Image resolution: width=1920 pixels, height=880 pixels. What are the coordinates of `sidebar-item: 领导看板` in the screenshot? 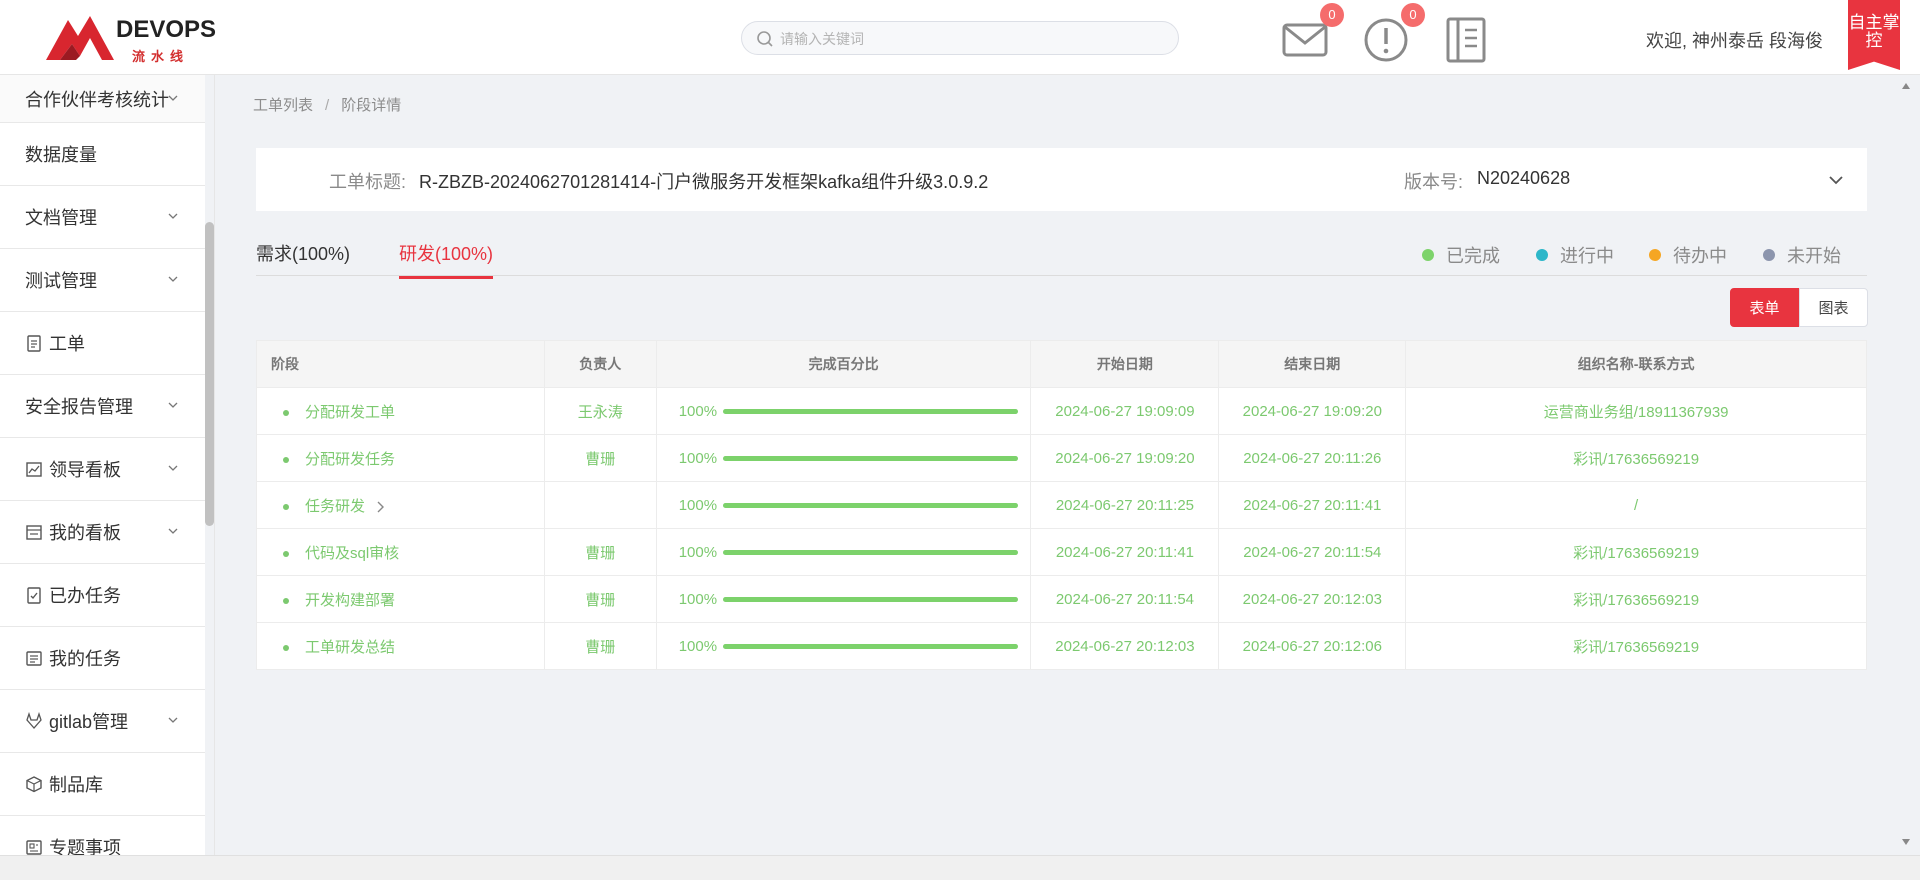 It's located at (102, 469).